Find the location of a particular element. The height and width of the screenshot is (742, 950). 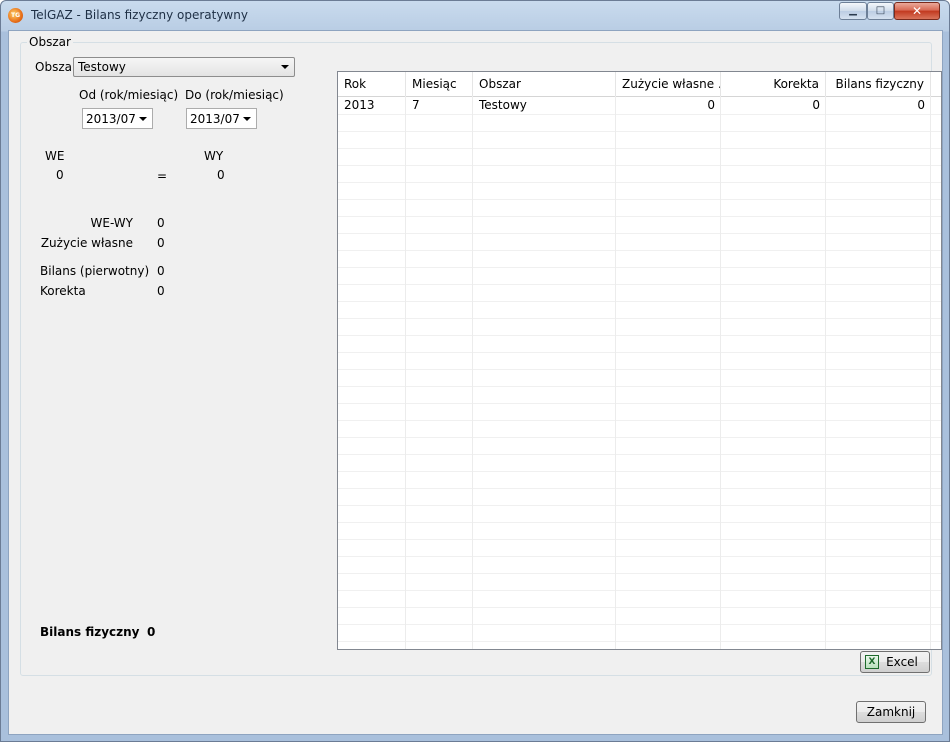

from-date-picker: 2013/07 is located at coordinates (117, 118).